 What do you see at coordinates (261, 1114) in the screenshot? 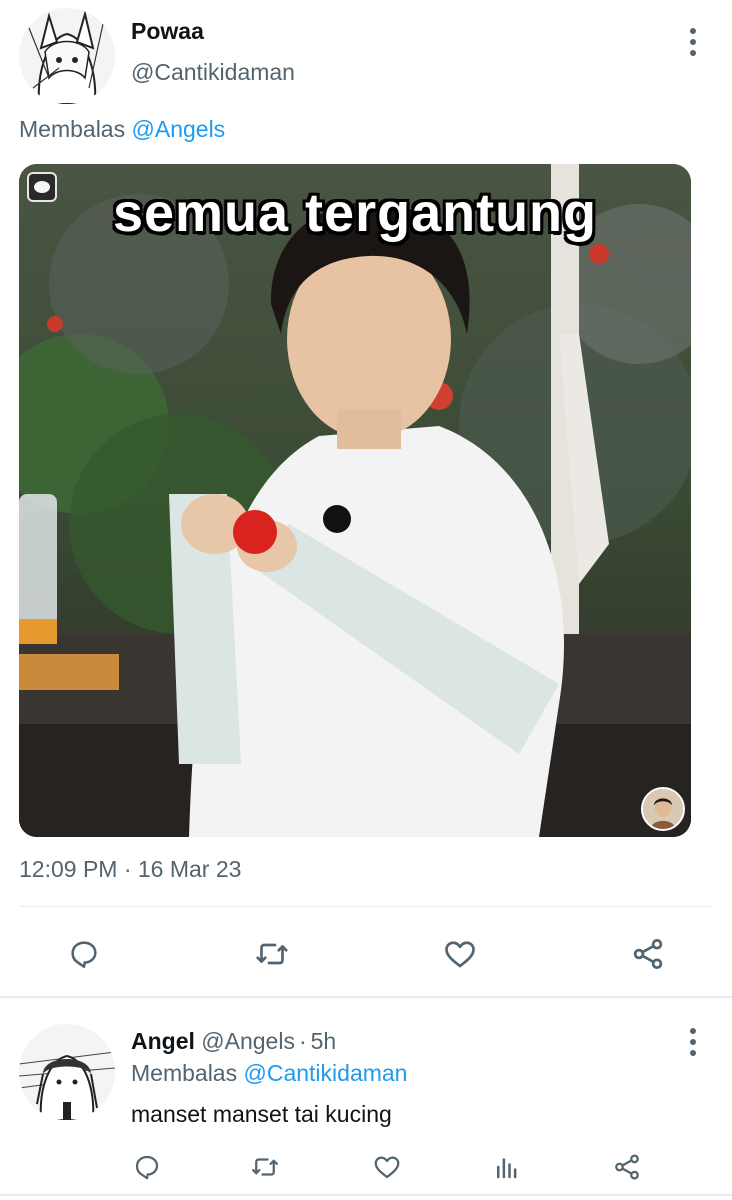
I see `reply-text: manset manset tai kucing` at bounding box center [261, 1114].